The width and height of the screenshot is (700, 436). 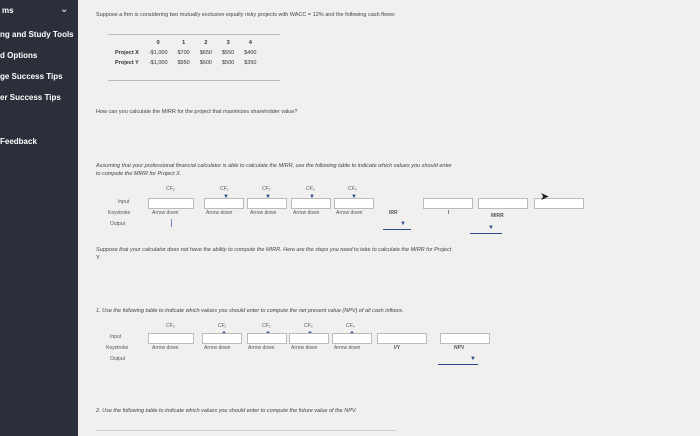 What do you see at coordinates (139, 174) in the screenshot?
I see `part-a-text-2: to compute the MIRR for Project X.` at bounding box center [139, 174].